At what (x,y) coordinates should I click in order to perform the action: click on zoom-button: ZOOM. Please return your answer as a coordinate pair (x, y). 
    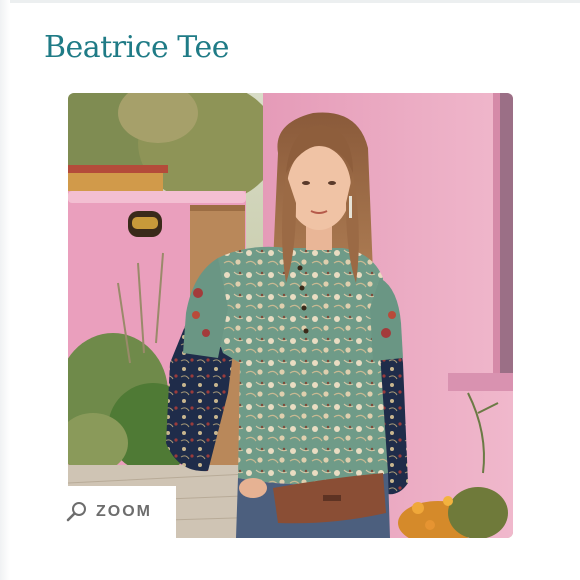
    Looking at the image, I should click on (114, 512).